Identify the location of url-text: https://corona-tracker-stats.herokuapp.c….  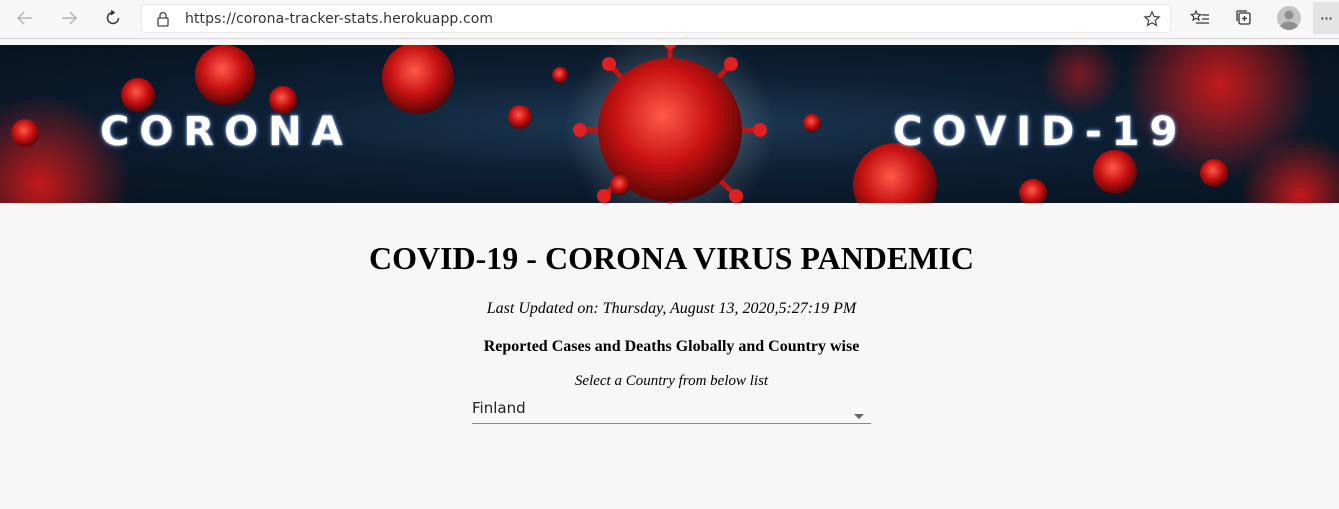
(339, 19).